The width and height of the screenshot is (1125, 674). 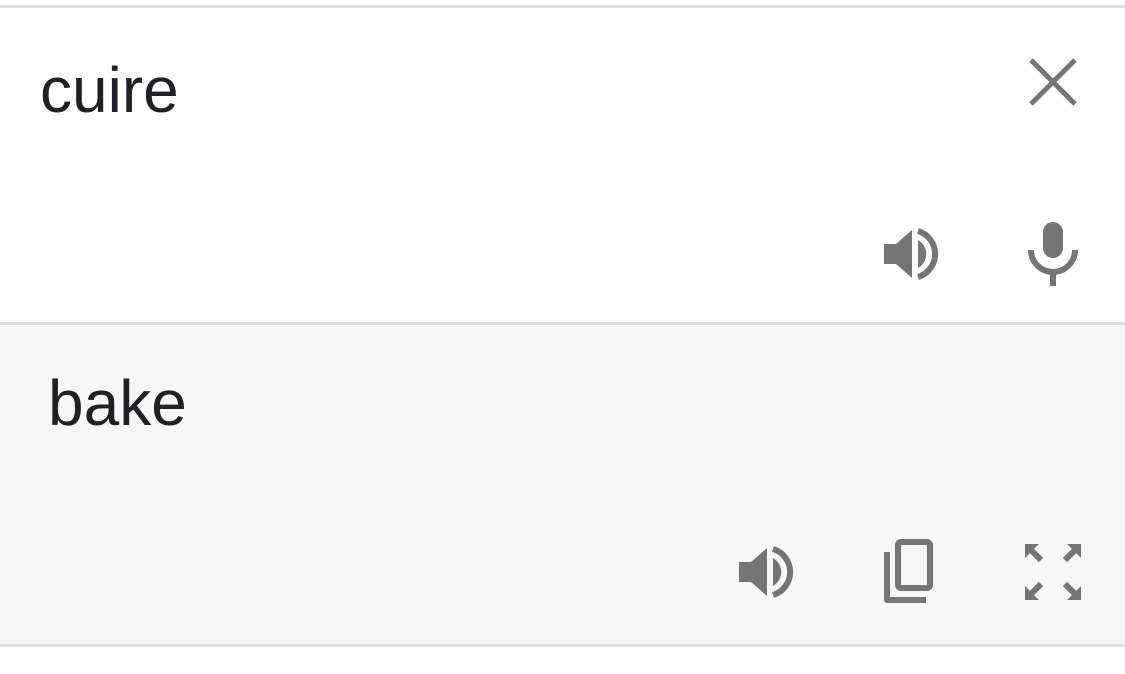 I want to click on source-listen-button, so click(x=910, y=254).